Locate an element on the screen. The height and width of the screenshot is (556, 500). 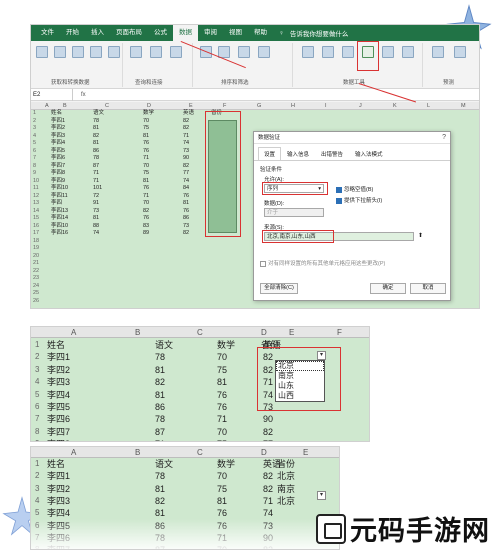
clear-filter-button is located at coordinates (264, 54).